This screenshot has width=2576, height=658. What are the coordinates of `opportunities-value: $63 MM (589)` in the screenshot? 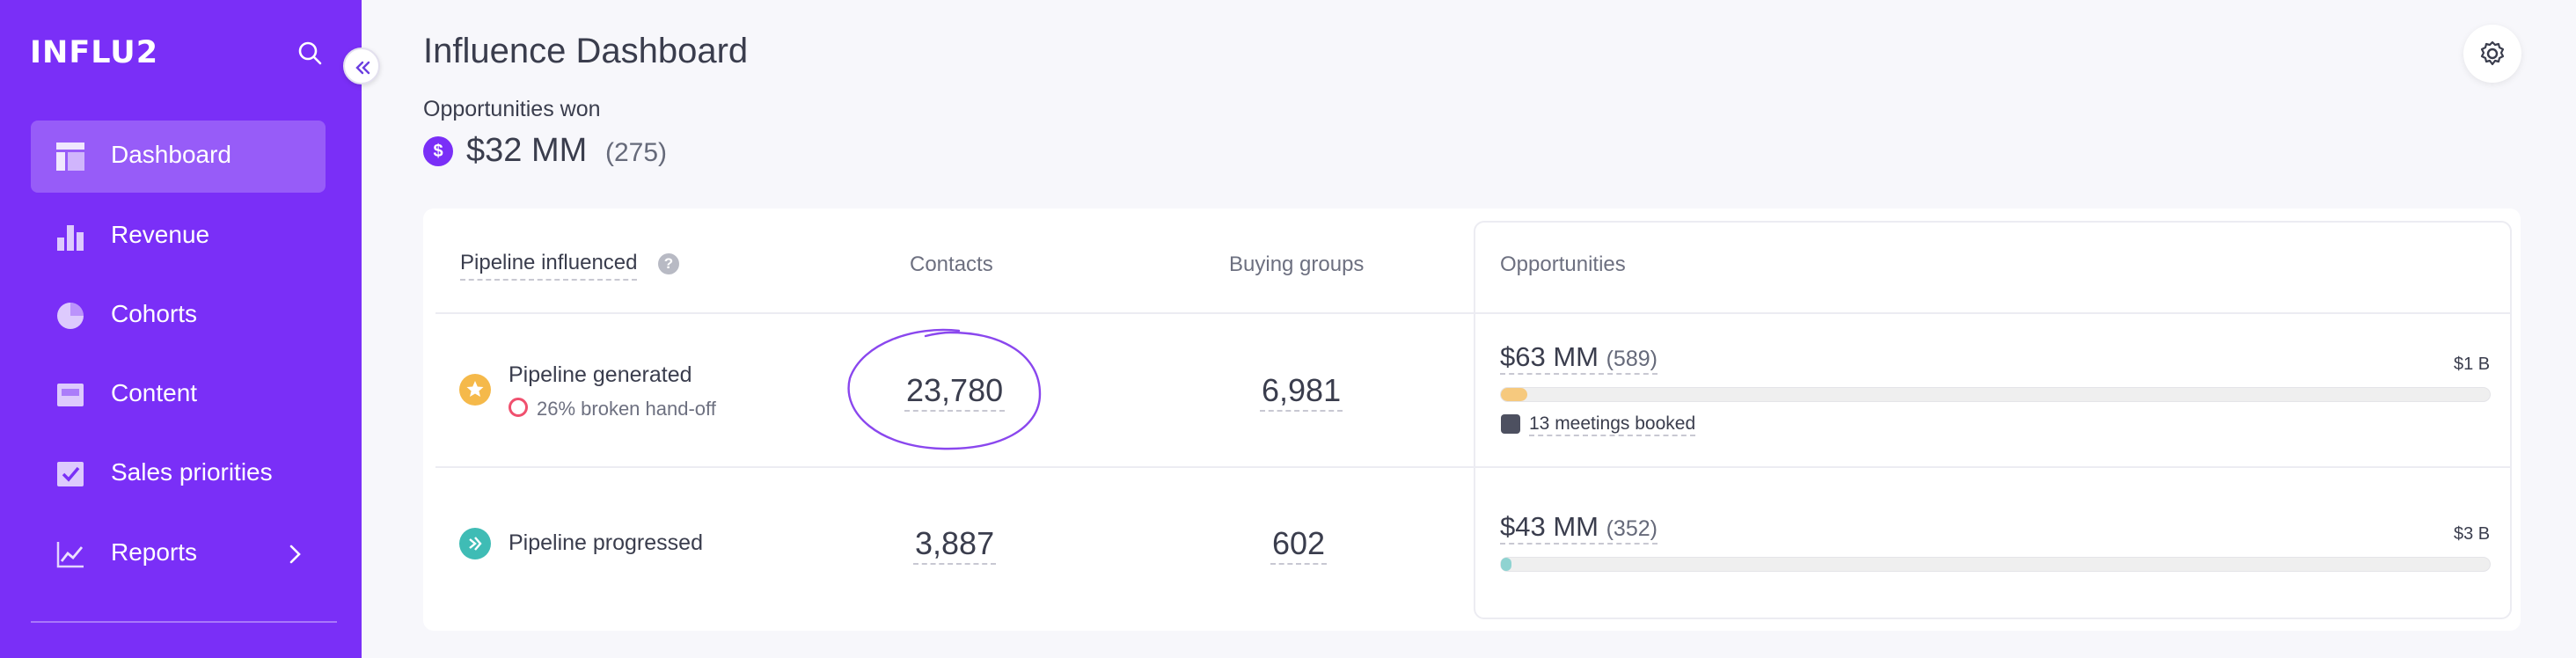 It's located at (1579, 358).